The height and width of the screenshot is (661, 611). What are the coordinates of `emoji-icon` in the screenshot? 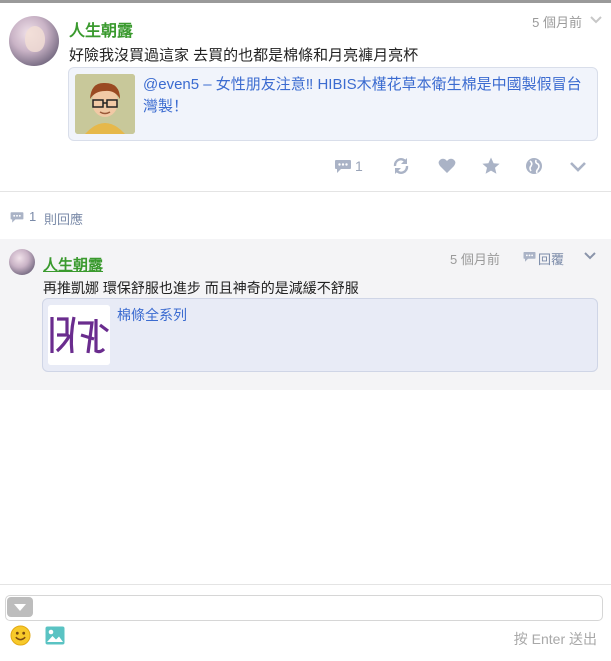 It's located at (20, 635).